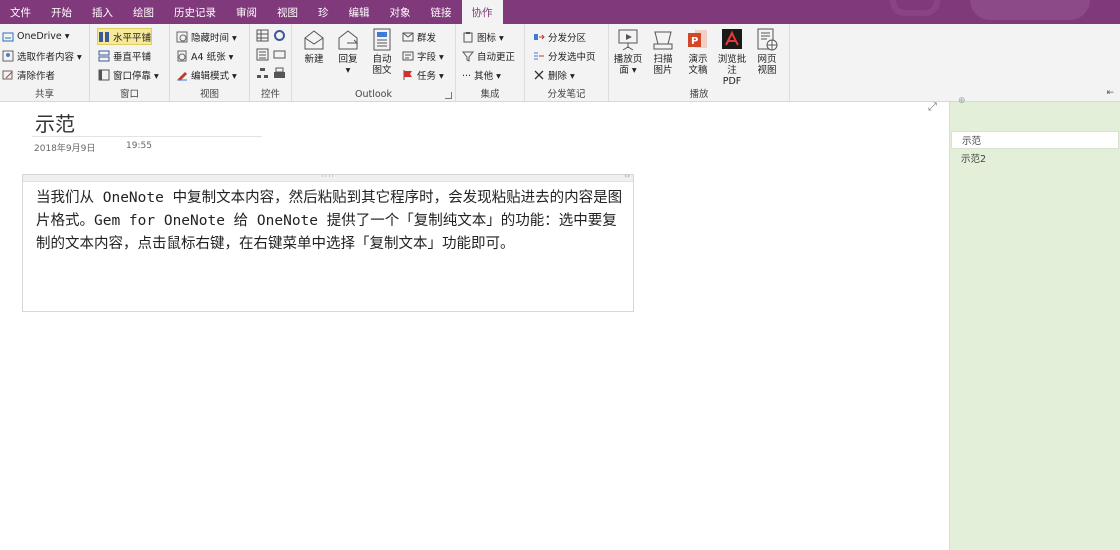 The height and width of the screenshot is (550, 1120). I want to click on tile-horizontal-icon, so click(104, 36).